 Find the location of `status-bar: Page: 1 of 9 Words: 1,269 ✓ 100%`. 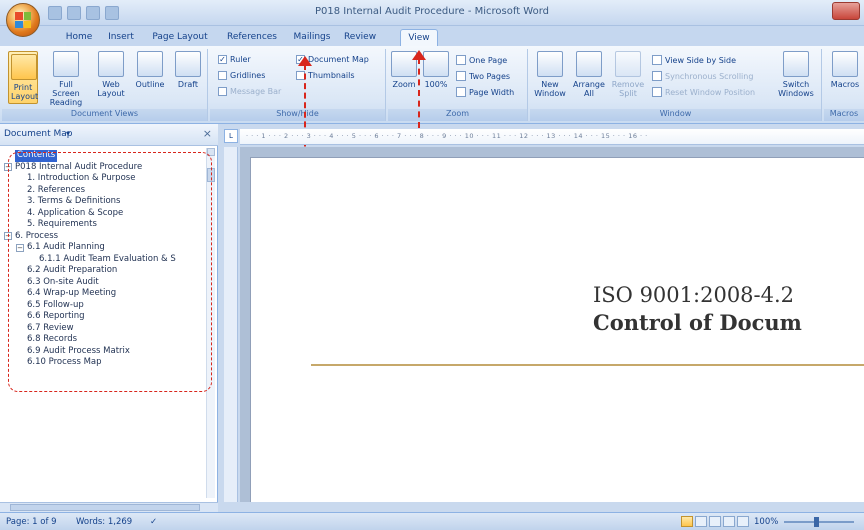

status-bar: Page: 1 of 9 Words: 1,269 ✓ 100% is located at coordinates (432, 521).